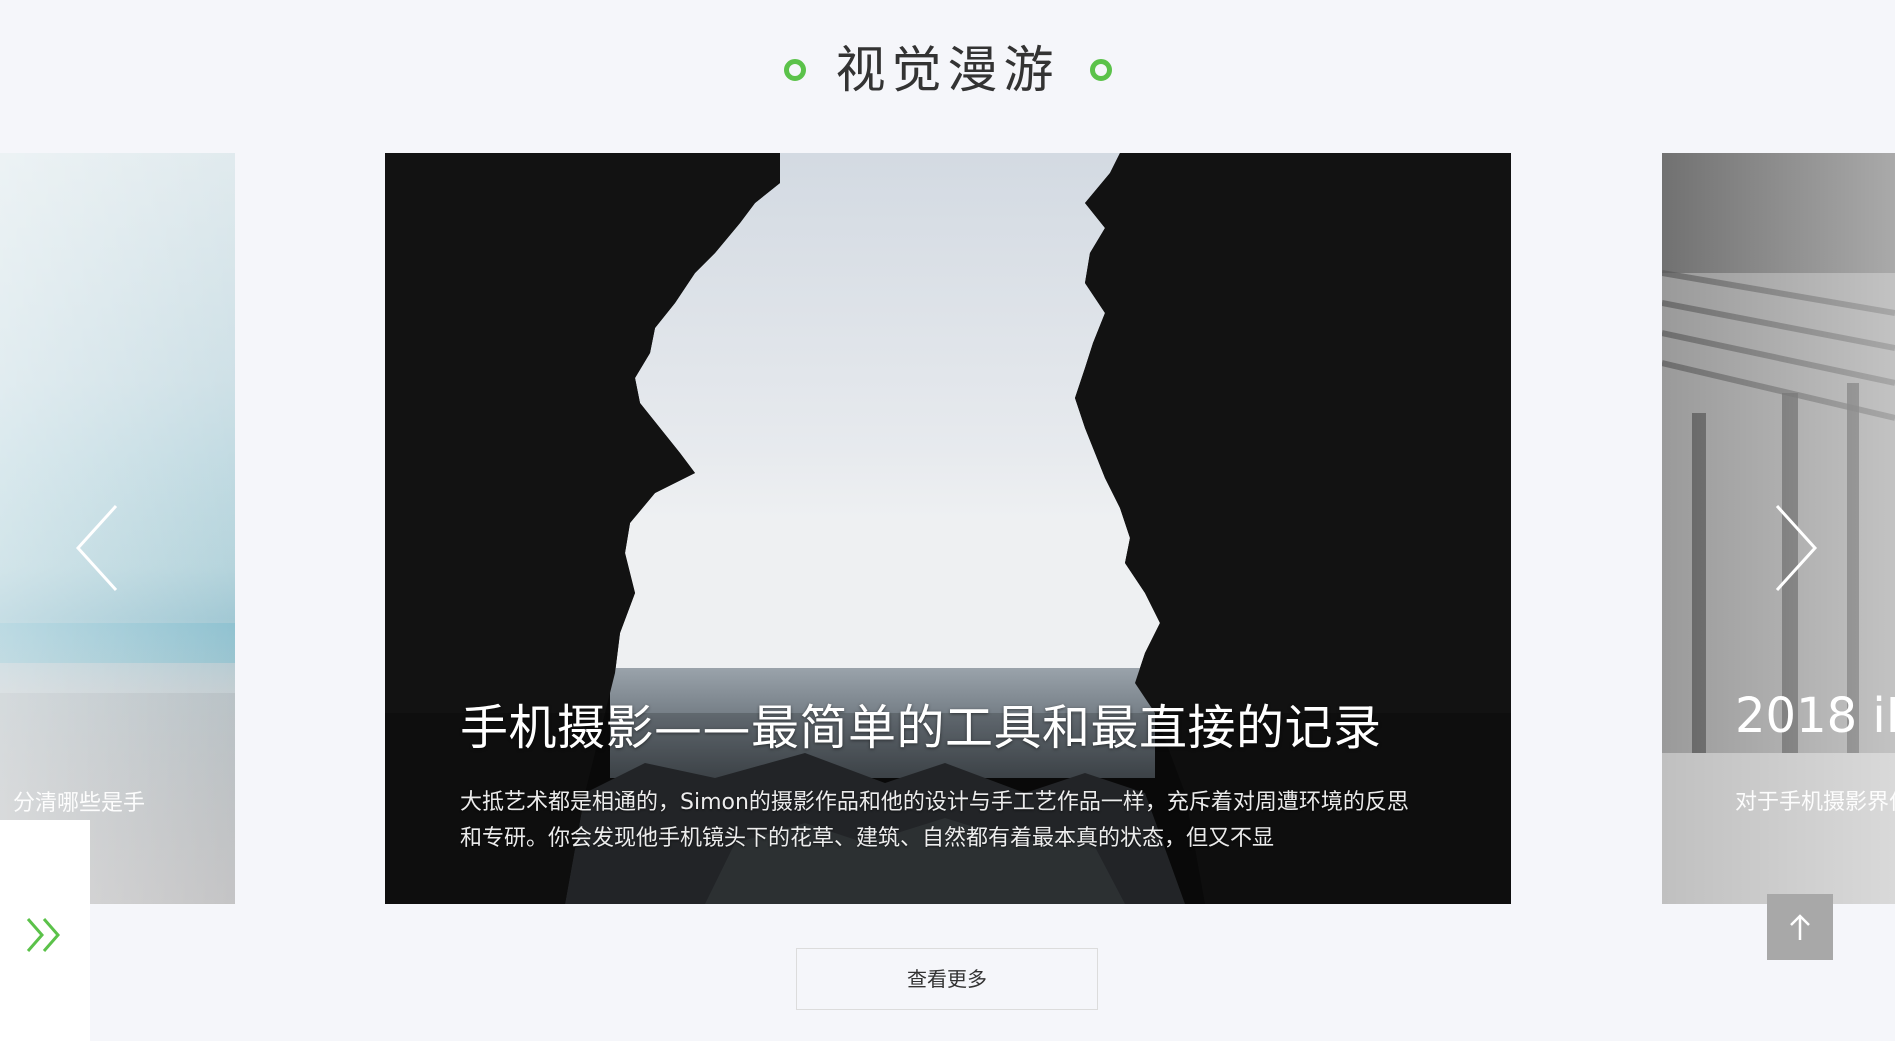 This screenshot has width=1895, height=1041. What do you see at coordinates (947, 979) in the screenshot?
I see `view-more-button: 查看更多` at bounding box center [947, 979].